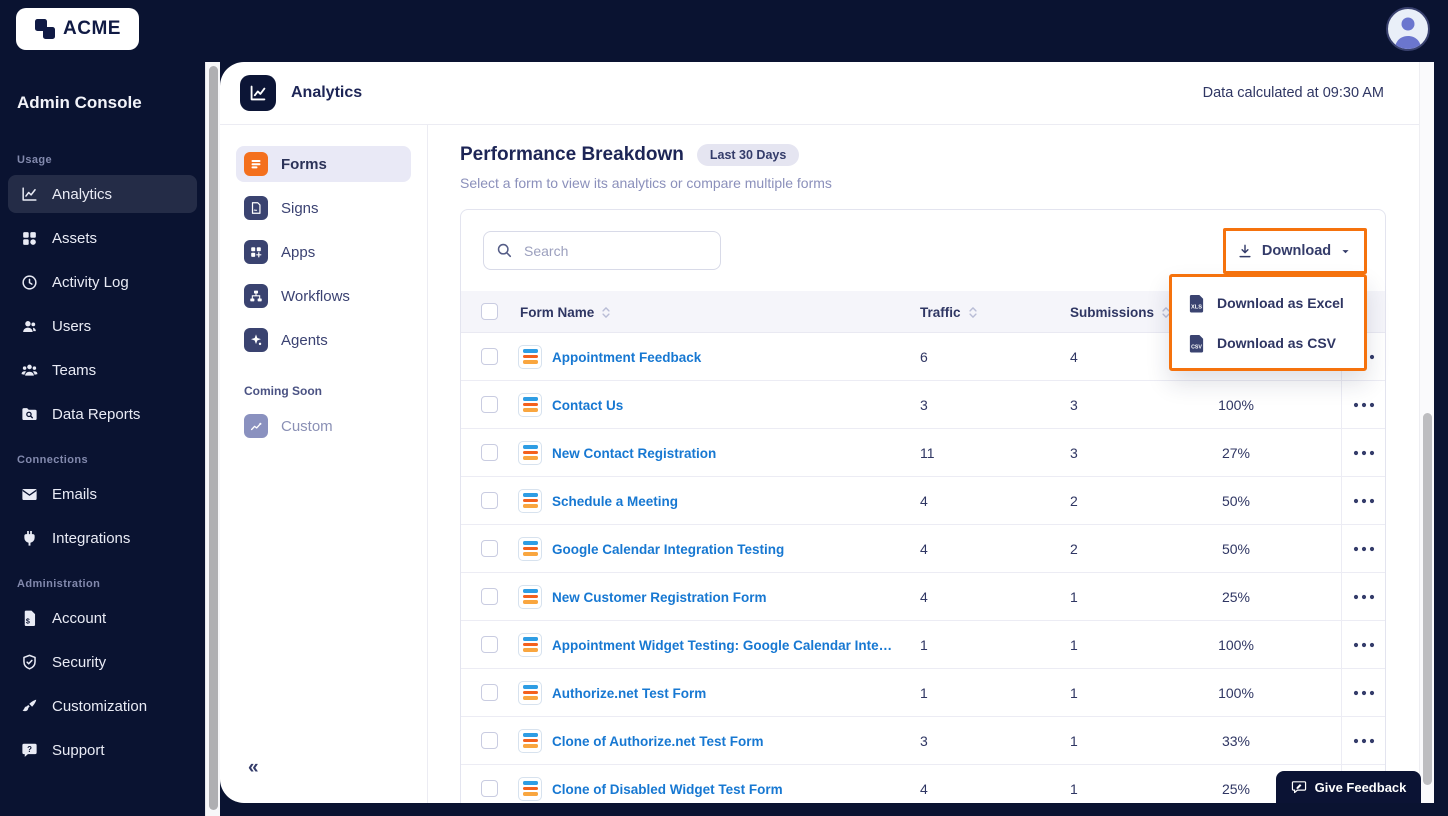 Image resolution: width=1448 pixels, height=816 pixels. What do you see at coordinates (668, 549) in the screenshot?
I see `form-name-link: Google Calendar Integration Testing` at bounding box center [668, 549].